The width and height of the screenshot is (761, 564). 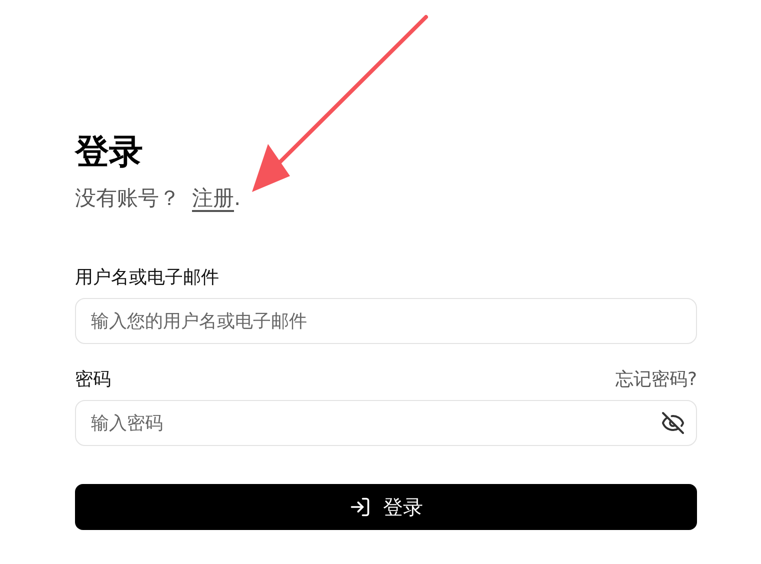 I want to click on login-button: 登录, so click(x=386, y=507).